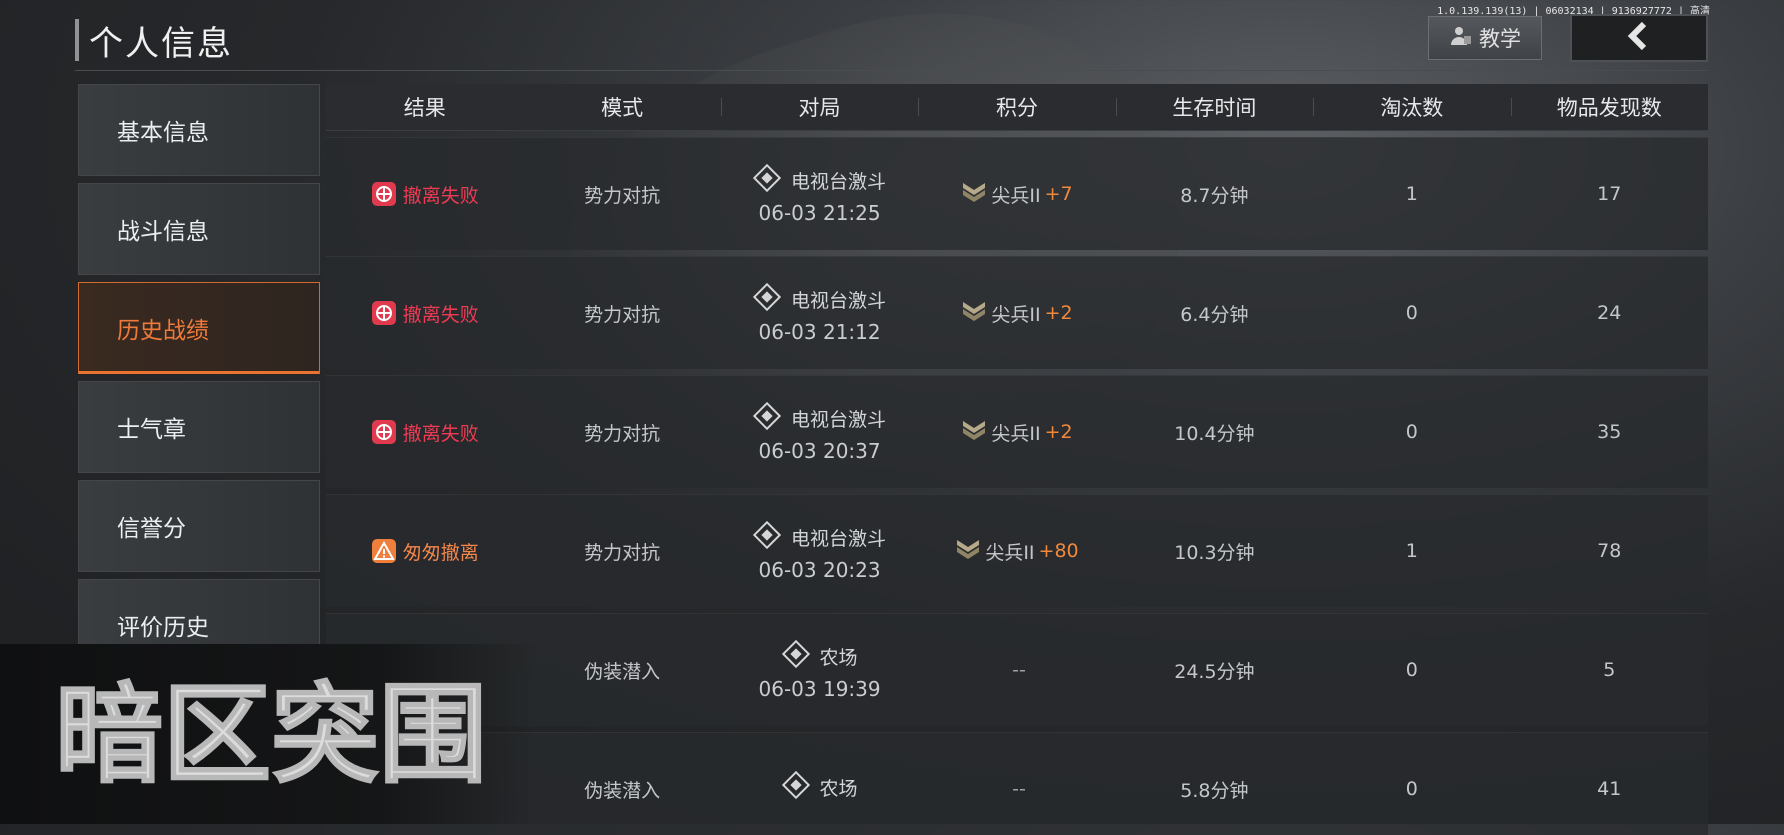 Image resolution: width=1784 pixels, height=835 pixels. I want to click on sidebar-item-label: 评价历史, so click(163, 628).